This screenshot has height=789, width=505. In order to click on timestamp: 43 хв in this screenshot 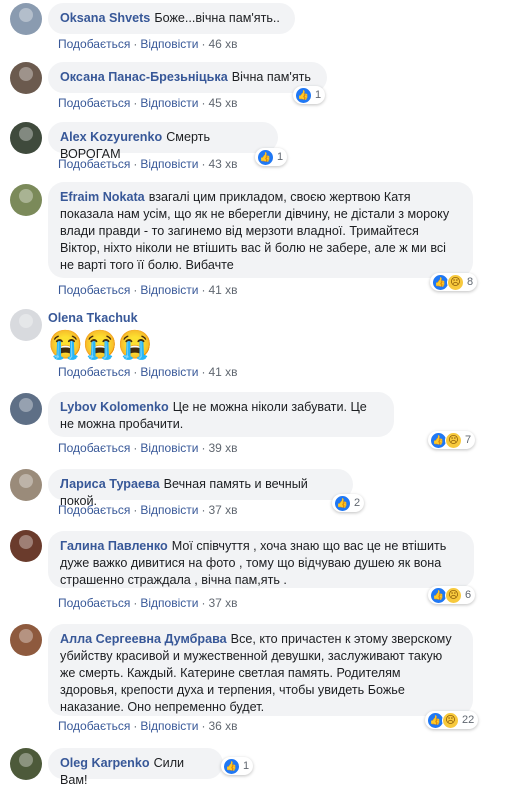, I will do `click(222, 164)`.